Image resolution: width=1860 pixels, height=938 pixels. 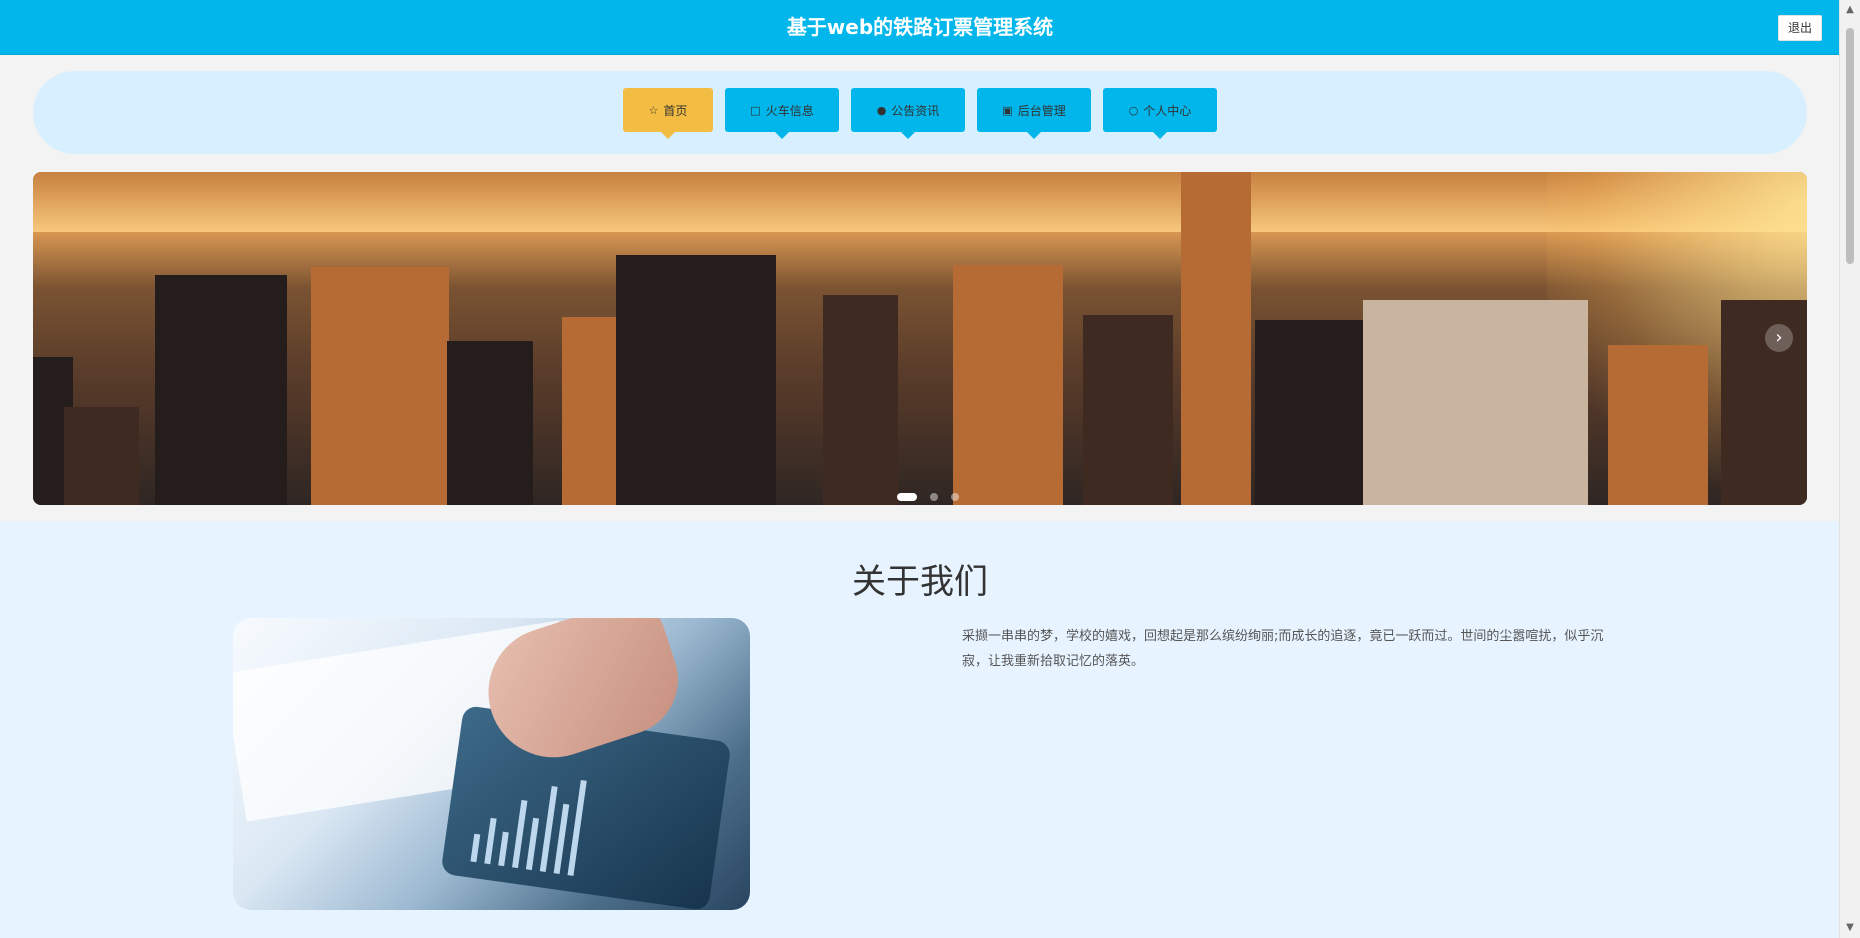 What do you see at coordinates (1007, 110) in the screenshot?
I see `briefcase-icon: ▣` at bounding box center [1007, 110].